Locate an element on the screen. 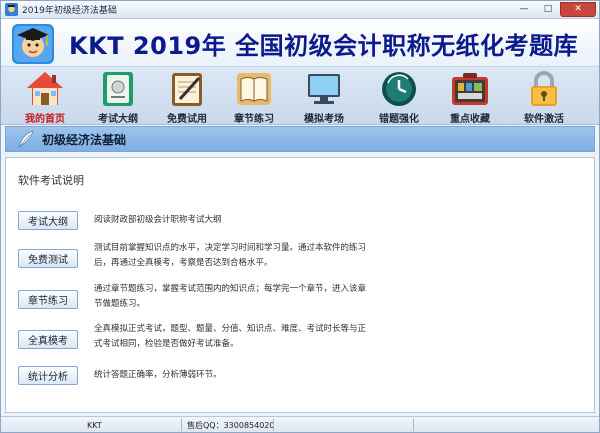 This screenshot has height=433, width=600. app-logo-icon is located at coordinates (11, 9).